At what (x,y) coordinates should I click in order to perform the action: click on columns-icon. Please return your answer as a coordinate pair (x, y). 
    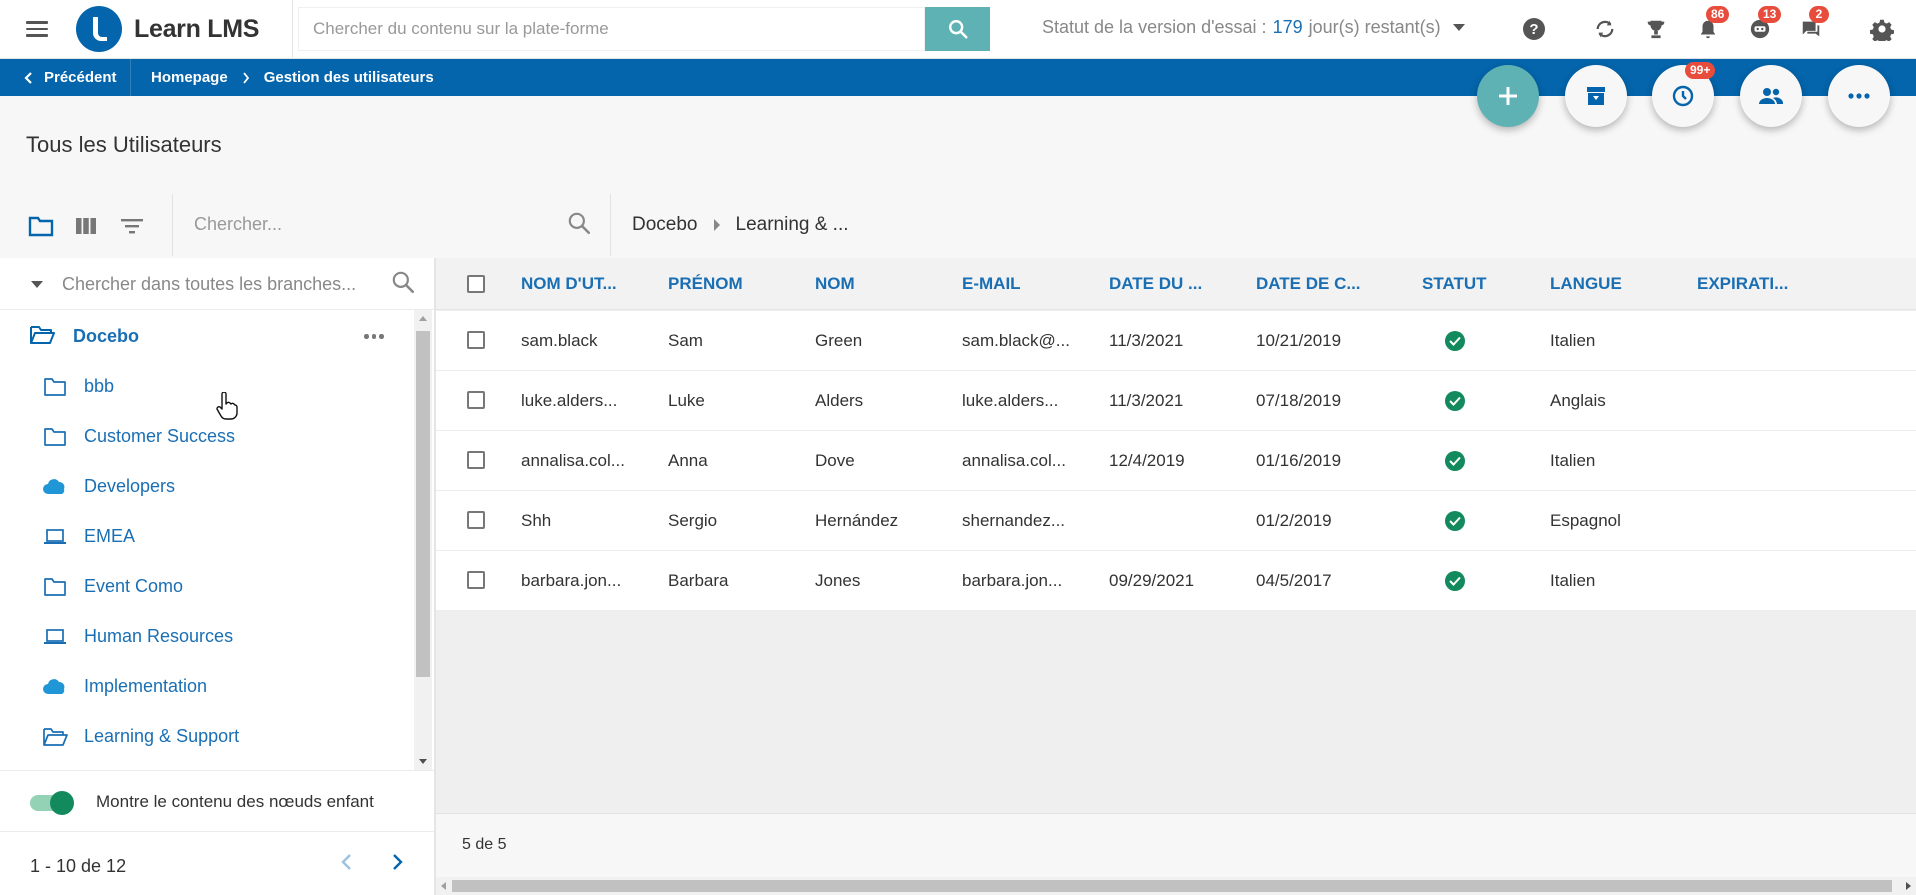
    Looking at the image, I should click on (86, 226).